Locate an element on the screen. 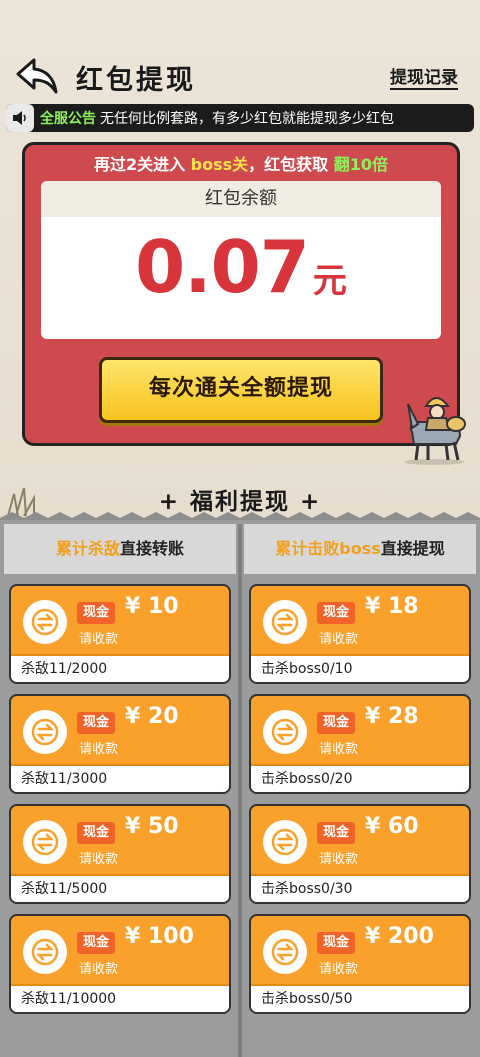 This screenshot has height=1057, width=480. boss-progress: 击杀boss0/30 is located at coordinates (360, 888).